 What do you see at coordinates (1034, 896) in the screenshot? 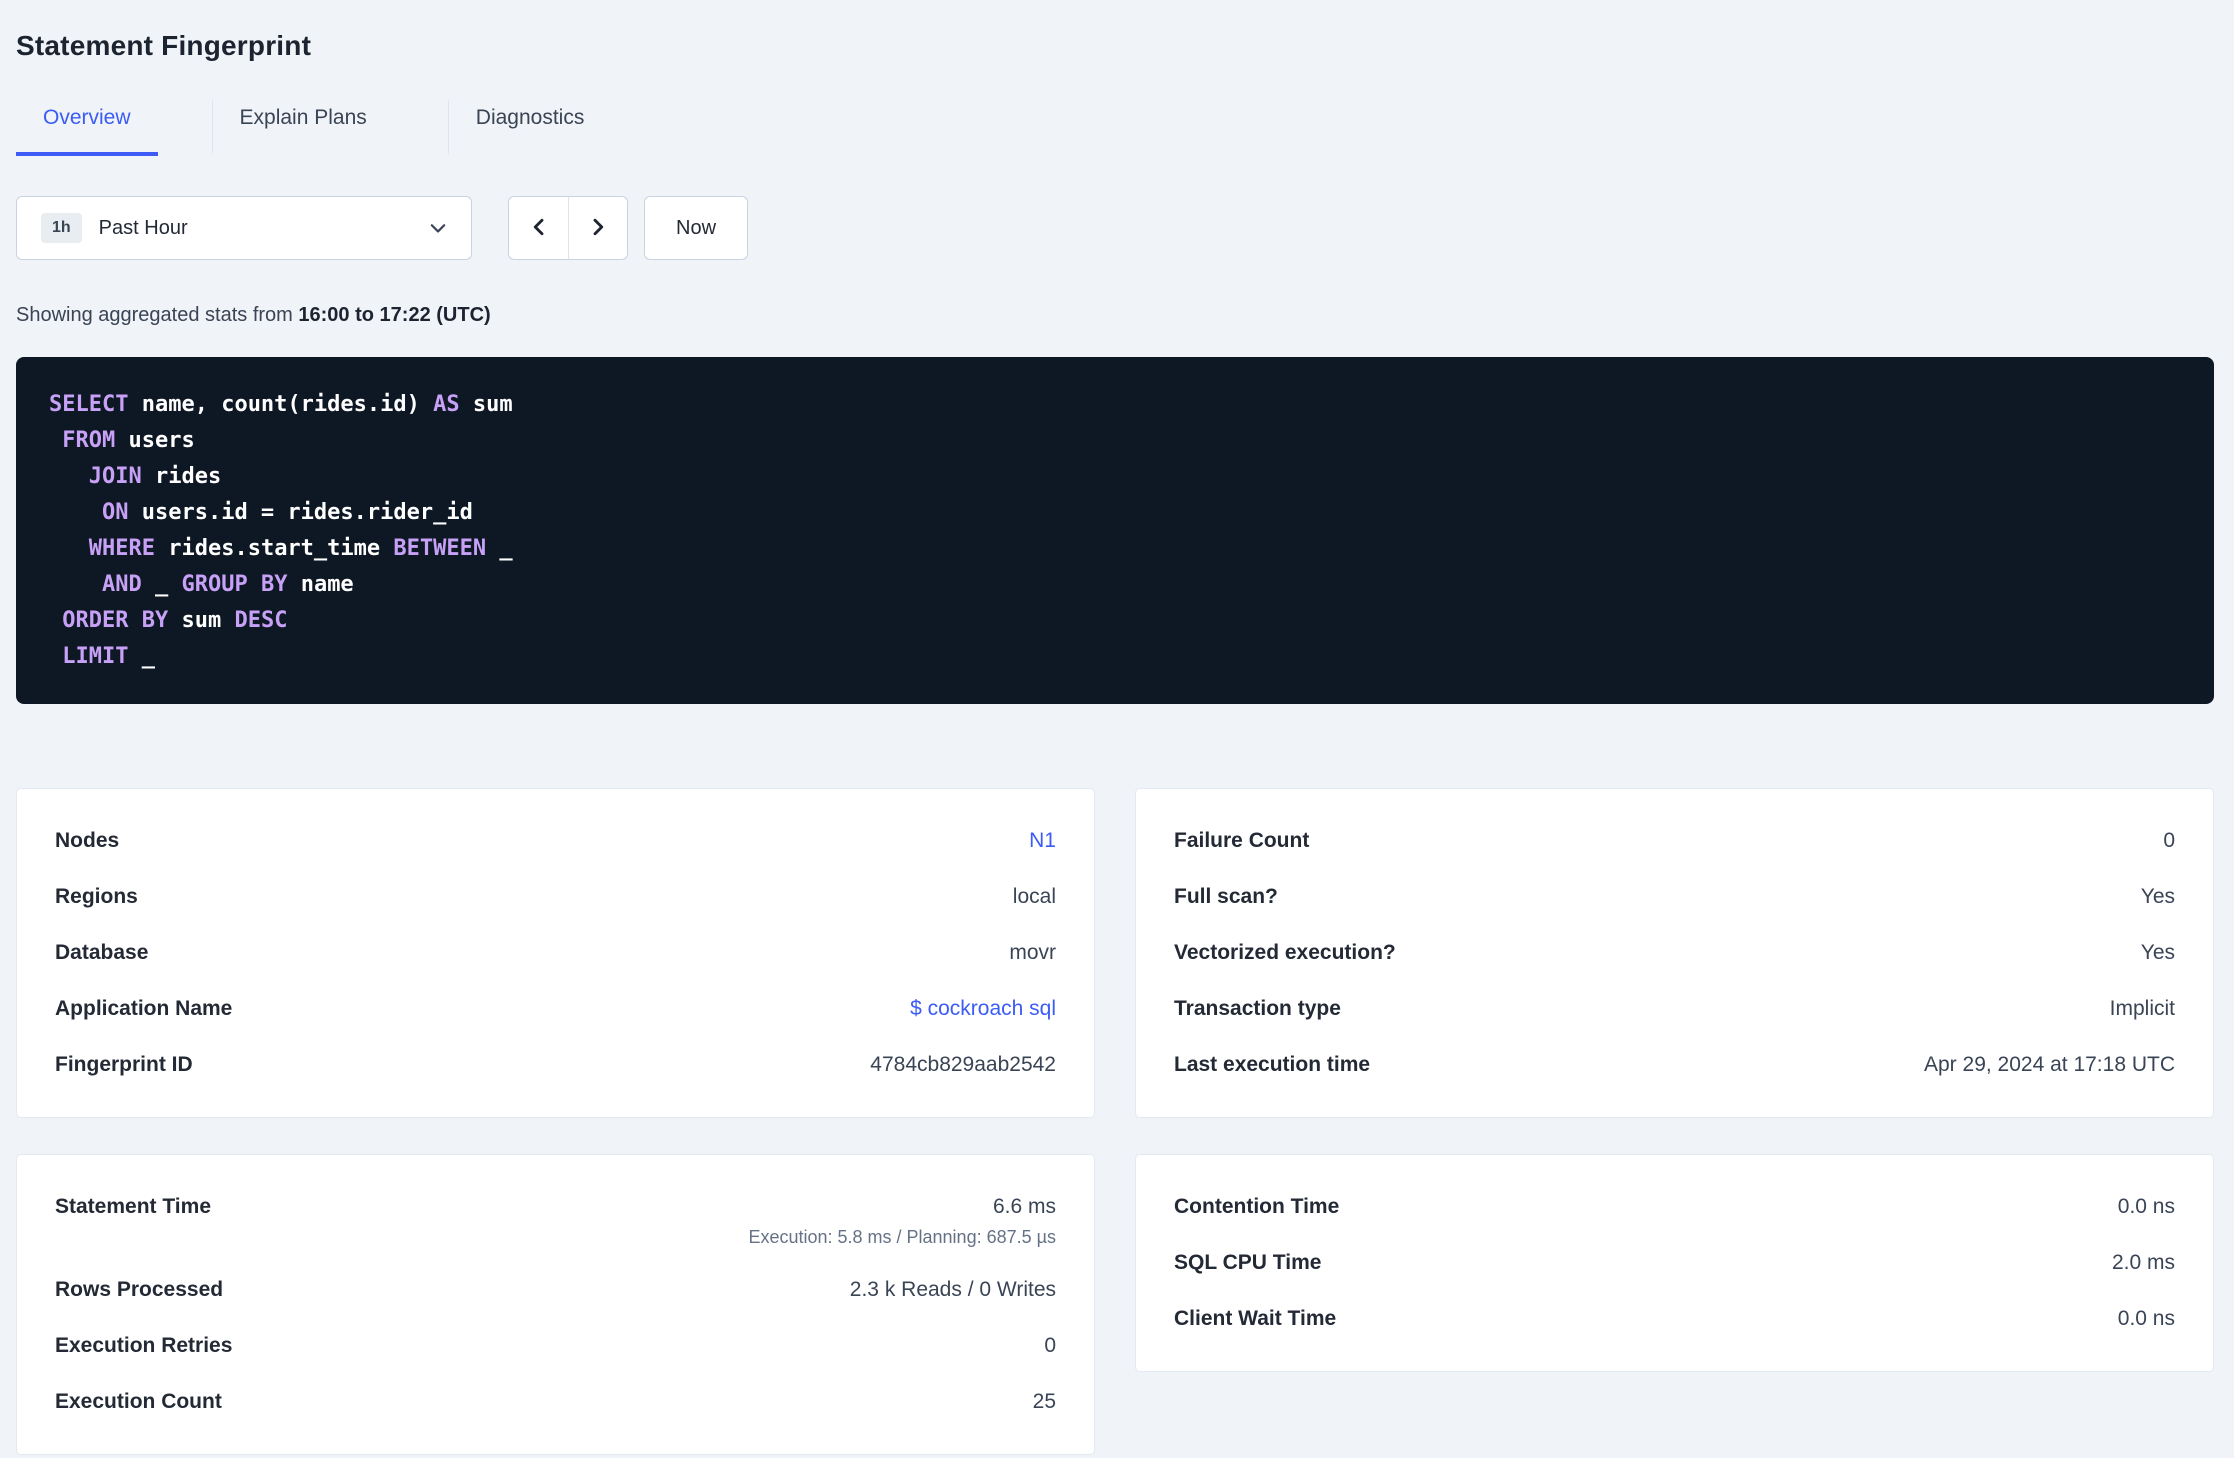
I see `row-value: local` at bounding box center [1034, 896].